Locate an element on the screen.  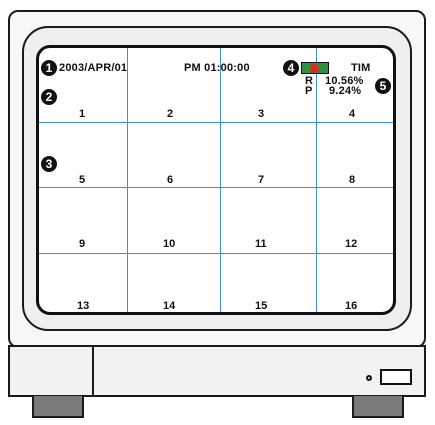
channel-label-9: 9 is located at coordinates (82, 244).